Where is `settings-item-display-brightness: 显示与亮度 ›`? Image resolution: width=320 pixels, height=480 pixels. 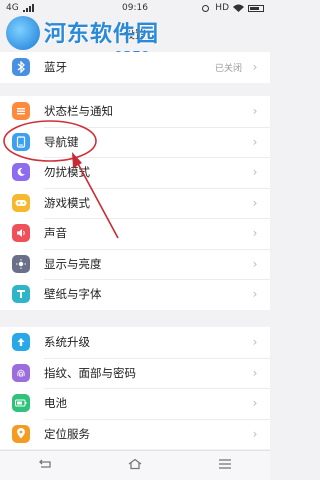
settings-item-display-brightness: 显示与亮度 › is located at coordinates (135, 264).